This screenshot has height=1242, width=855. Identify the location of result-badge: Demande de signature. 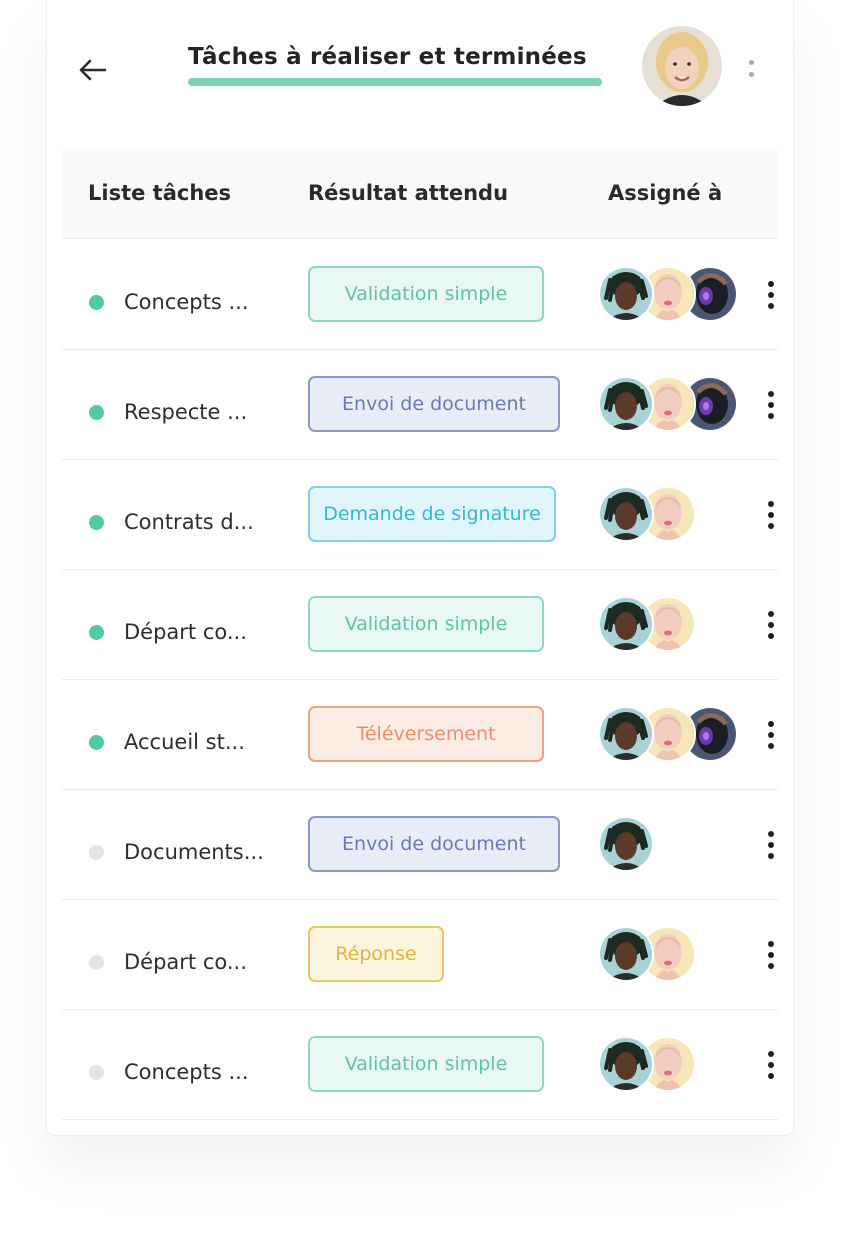
(432, 514).